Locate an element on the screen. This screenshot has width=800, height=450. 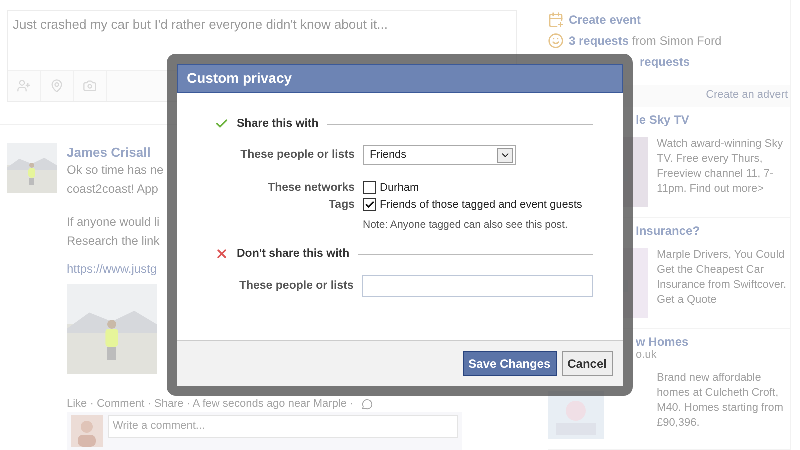
smiley-icon is located at coordinates (556, 41).